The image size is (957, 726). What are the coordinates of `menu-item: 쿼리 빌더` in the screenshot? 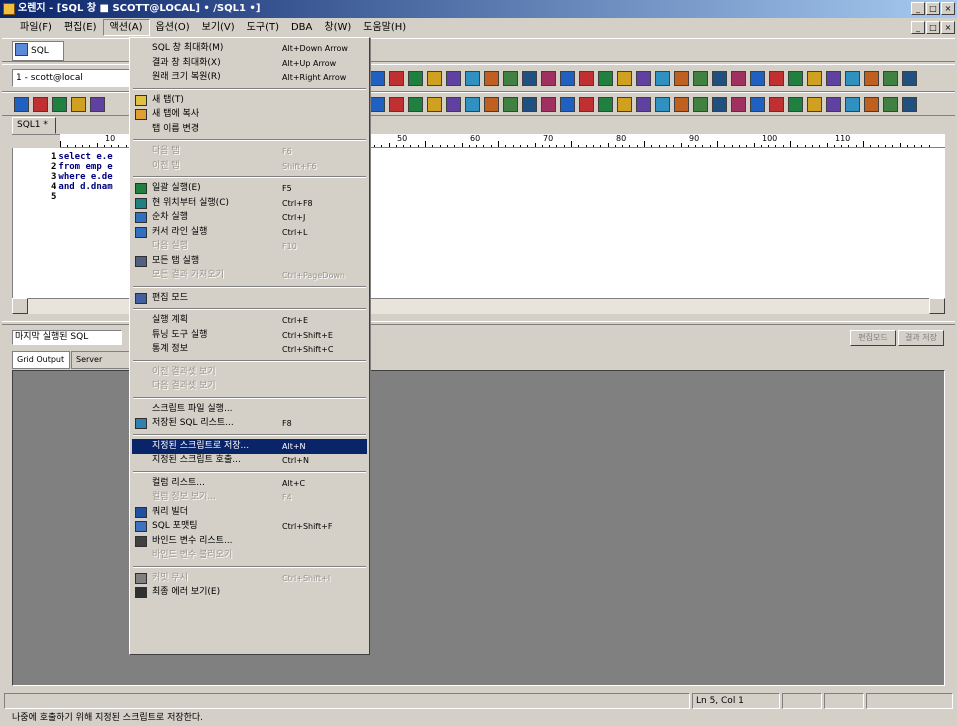 It's located at (249, 512).